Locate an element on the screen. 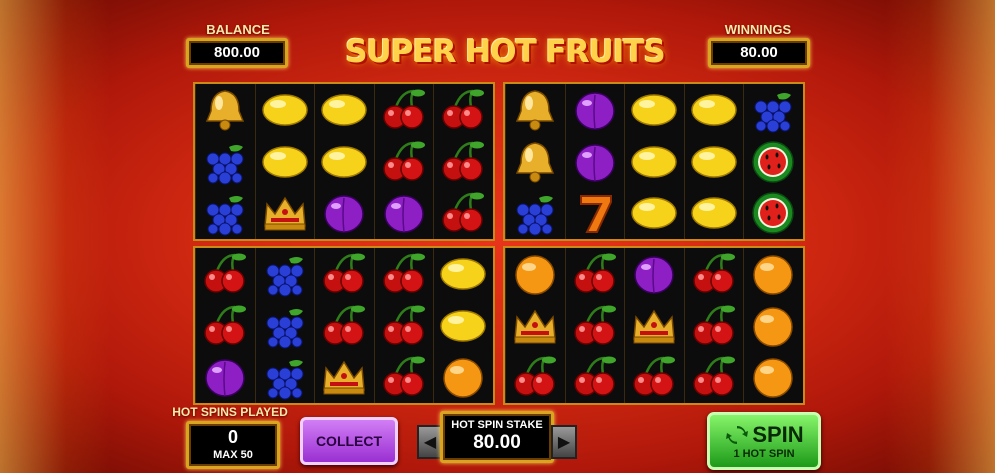 Image resolution: width=995 pixels, height=473 pixels. stake-label: HOT SPIN STAKE is located at coordinates (497, 425).